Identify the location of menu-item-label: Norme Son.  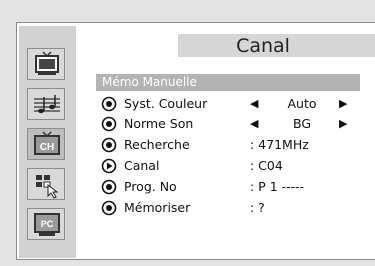
(159, 123).